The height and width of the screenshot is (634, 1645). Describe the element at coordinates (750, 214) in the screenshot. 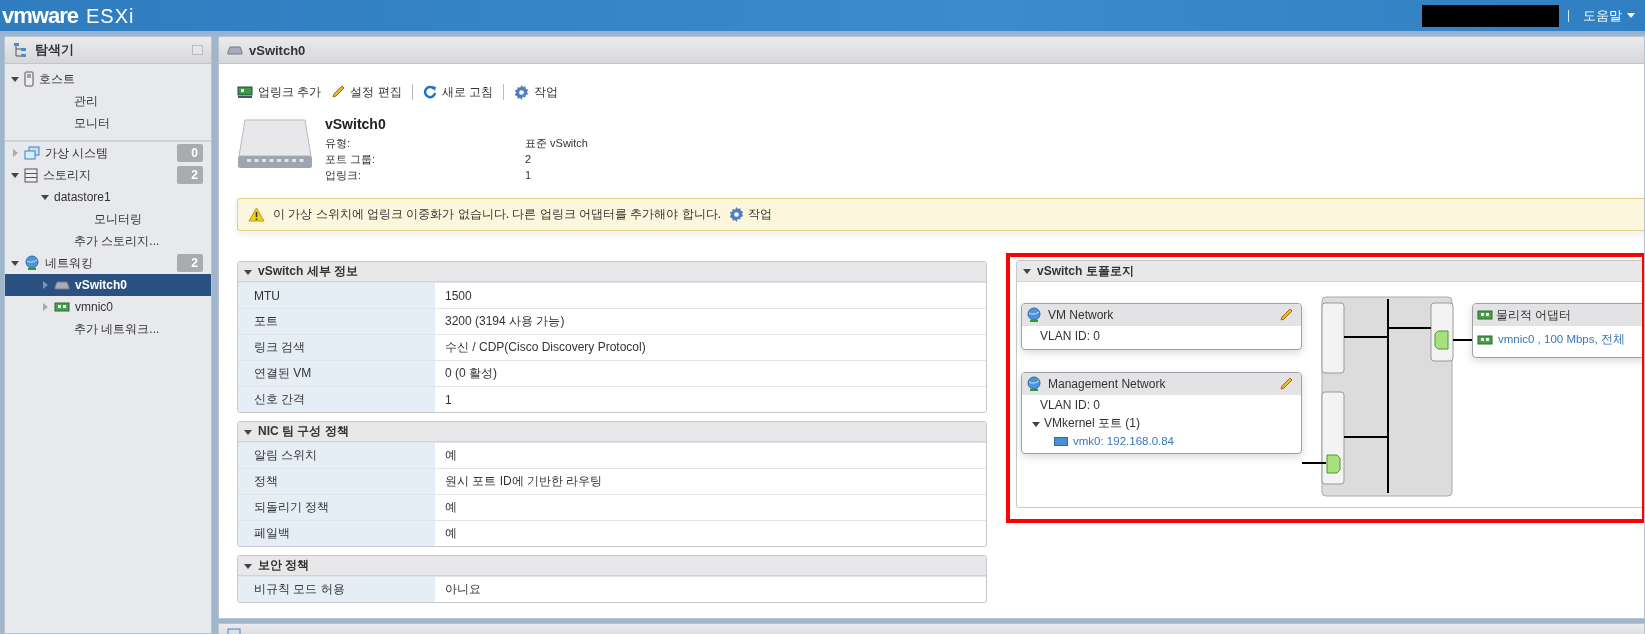

I see `actions-button: 작업` at that location.